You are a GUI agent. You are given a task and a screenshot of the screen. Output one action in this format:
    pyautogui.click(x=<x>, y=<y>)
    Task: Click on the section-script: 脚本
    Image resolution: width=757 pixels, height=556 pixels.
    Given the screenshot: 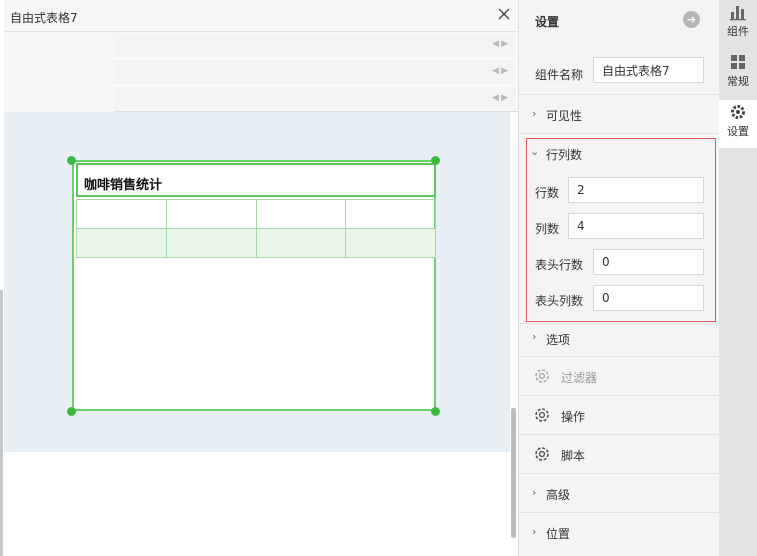 What is the action you would take?
    pyautogui.click(x=619, y=453)
    